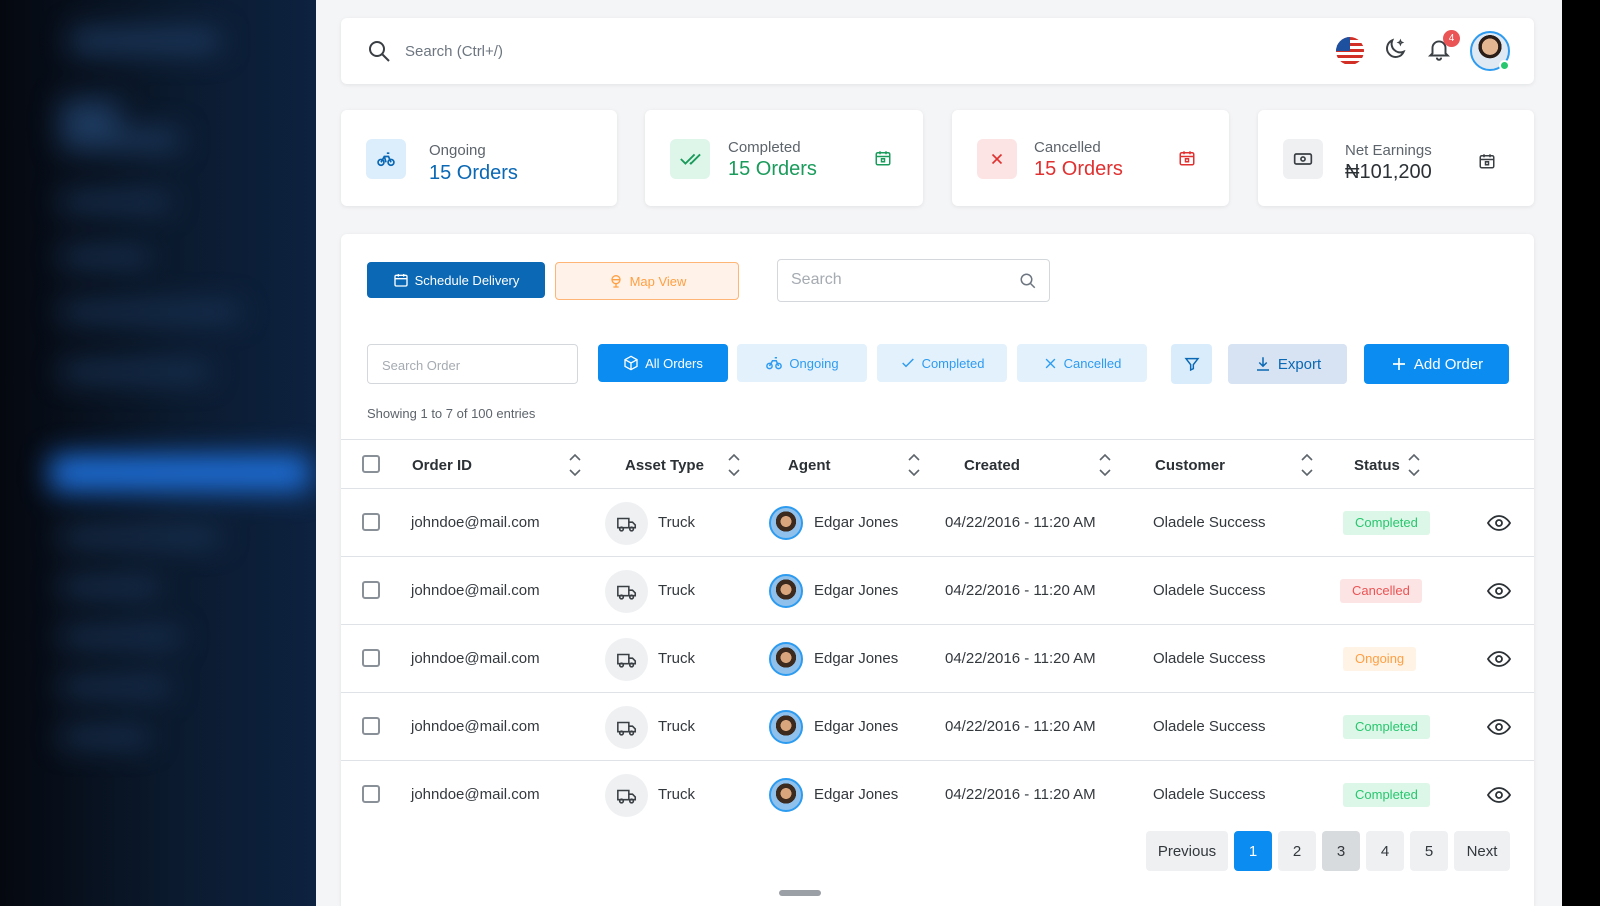  Describe the element at coordinates (1350, 51) in the screenshot. I see `us-flag-icon` at that location.